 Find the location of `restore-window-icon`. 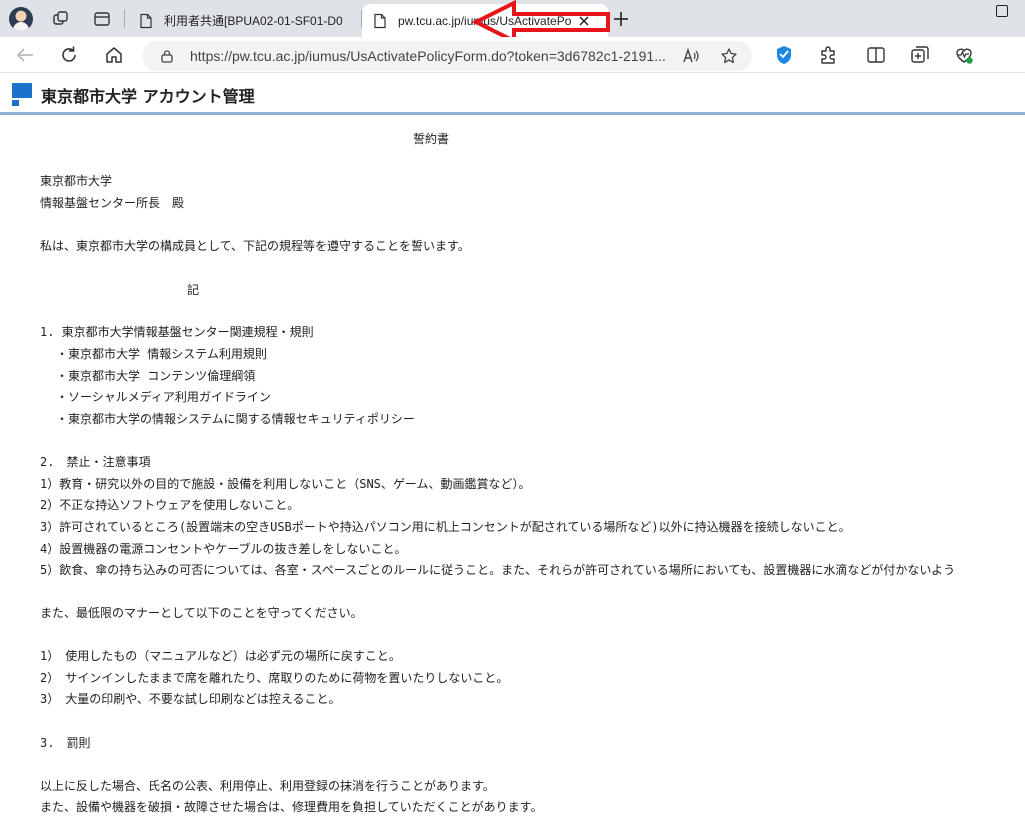

restore-window-icon is located at coordinates (1002, 11).